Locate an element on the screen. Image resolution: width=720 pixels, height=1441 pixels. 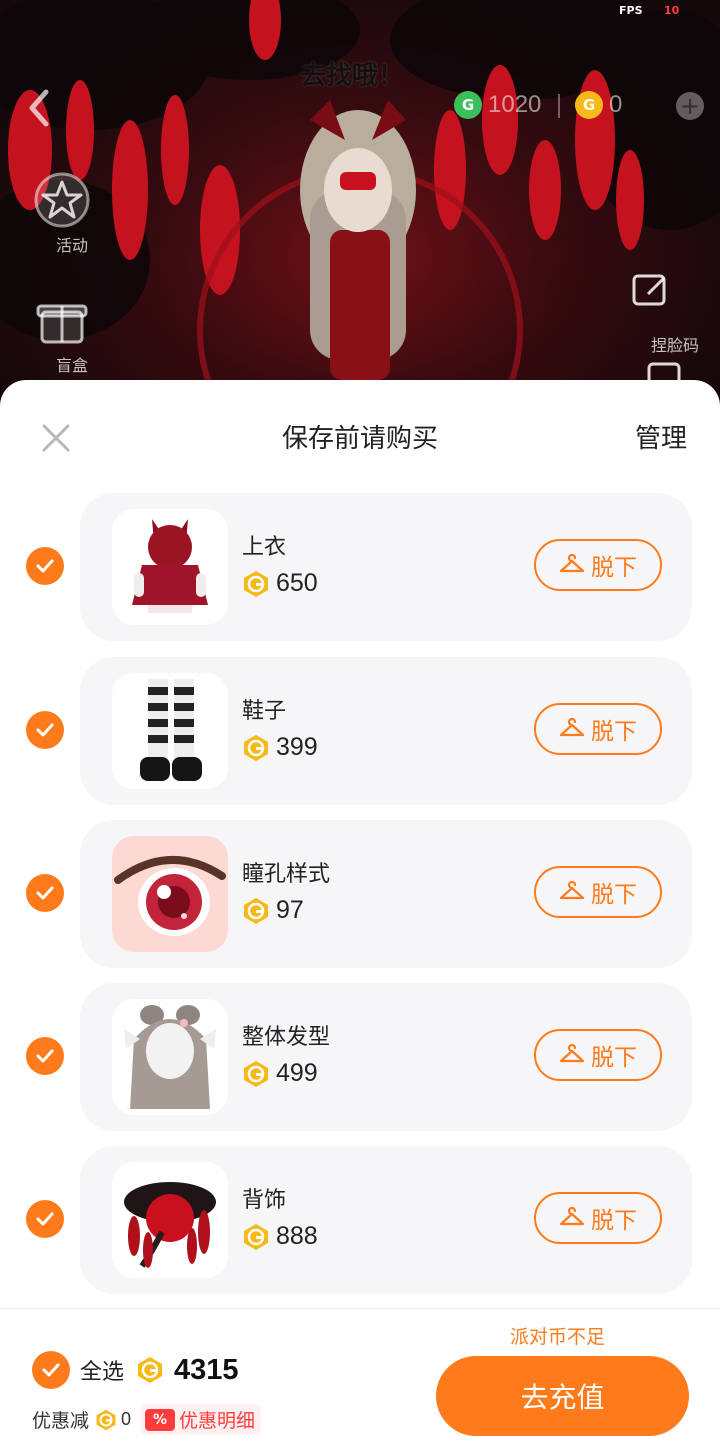
item-price-value: 97 is located at coordinates (290, 910).